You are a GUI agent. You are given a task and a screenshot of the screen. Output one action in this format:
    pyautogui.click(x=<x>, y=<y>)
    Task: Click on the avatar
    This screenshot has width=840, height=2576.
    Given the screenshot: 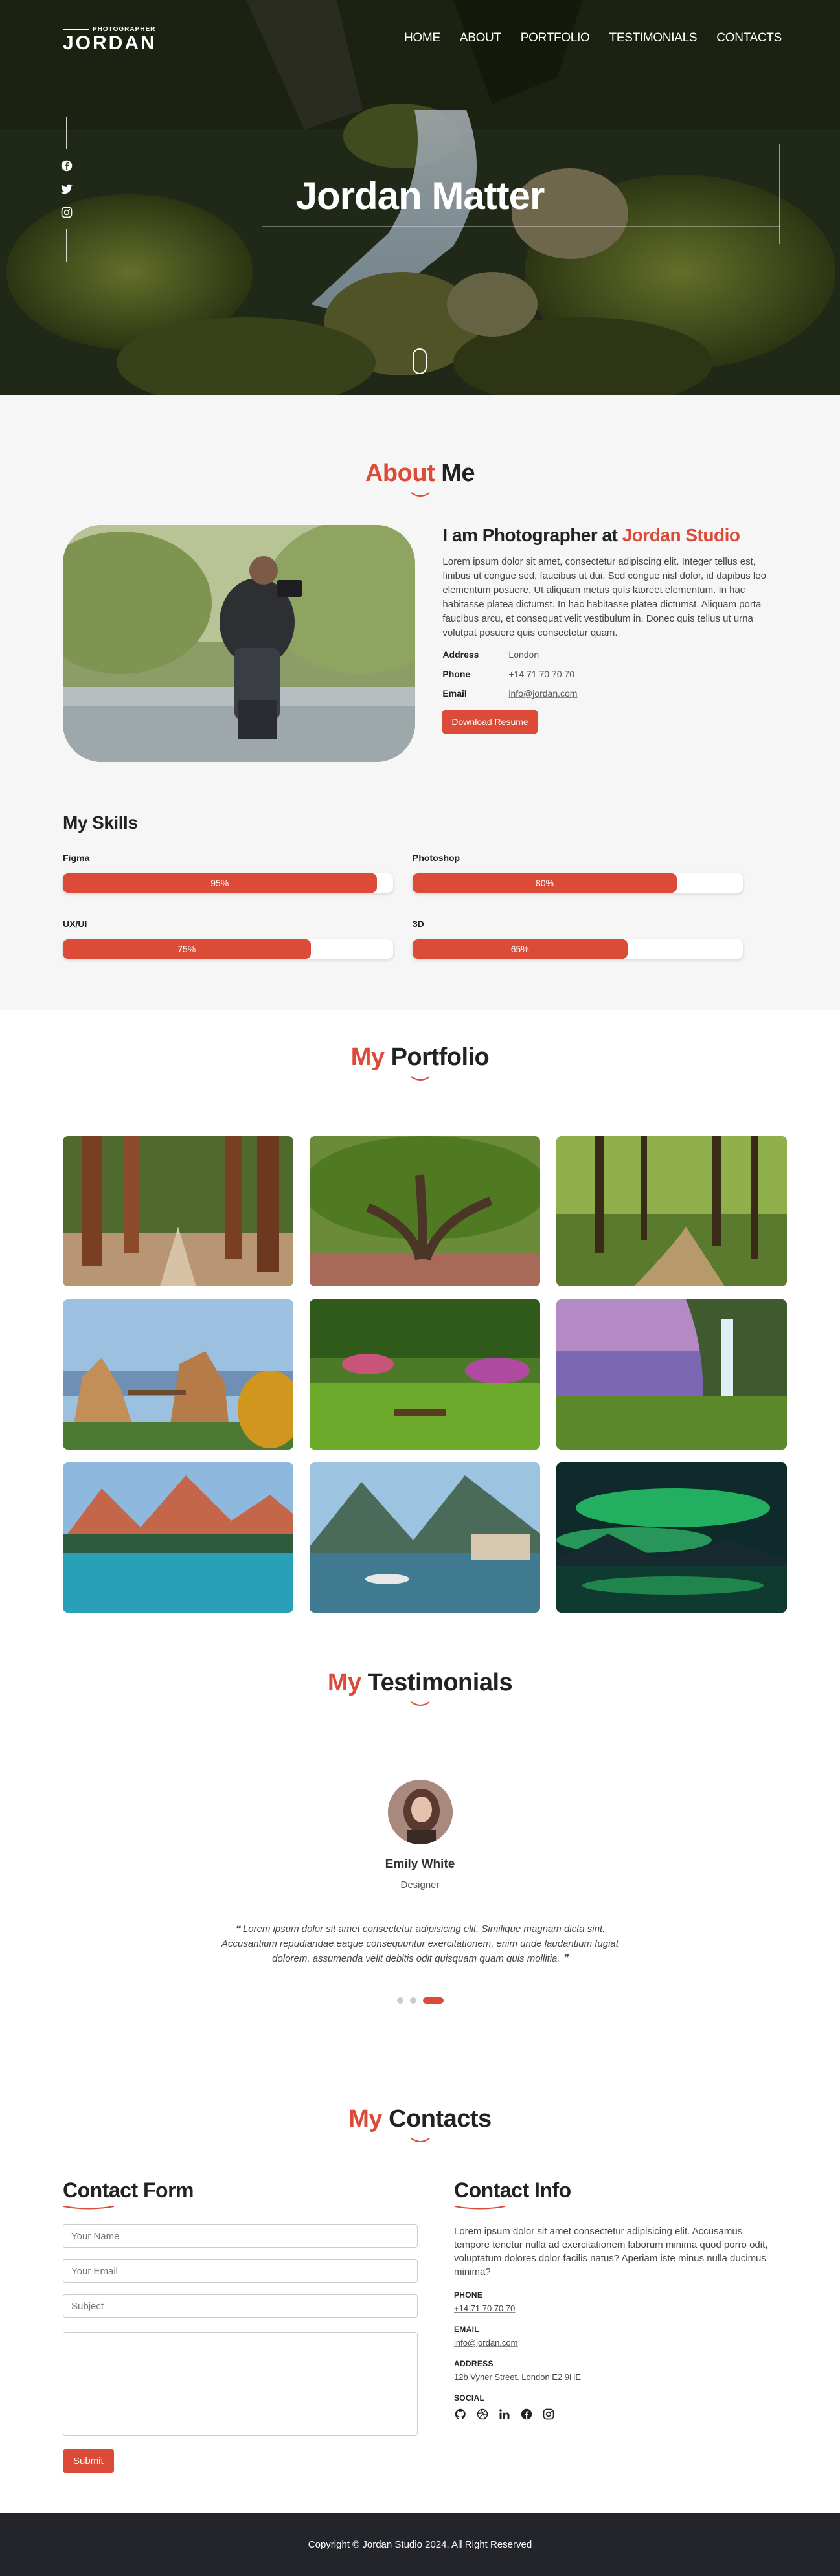 What is the action you would take?
    pyautogui.click(x=420, y=1812)
    